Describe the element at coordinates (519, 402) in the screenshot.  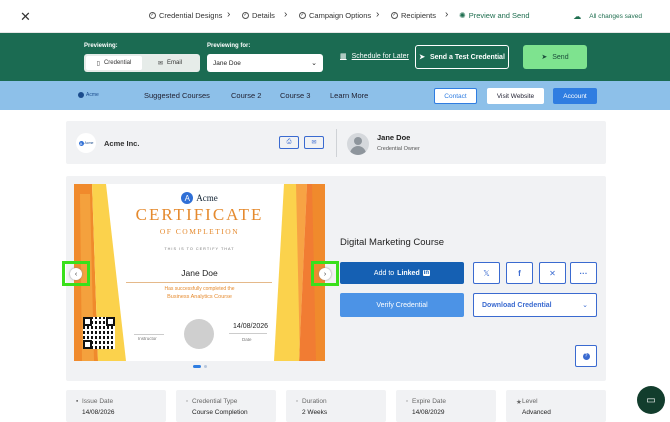
I see `star-icon: ★` at that location.